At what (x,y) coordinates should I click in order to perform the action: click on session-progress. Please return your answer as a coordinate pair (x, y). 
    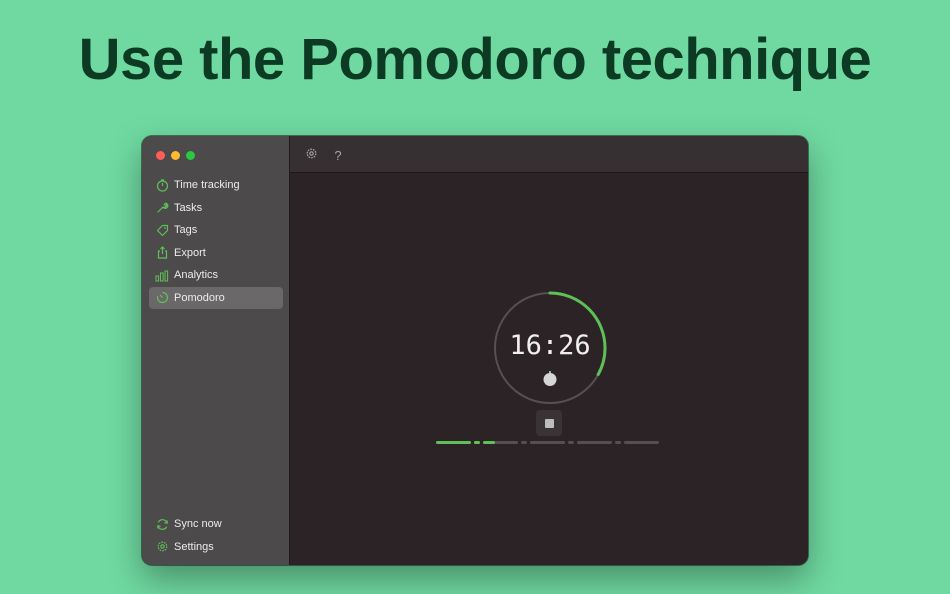
    Looking at the image, I should click on (550, 442).